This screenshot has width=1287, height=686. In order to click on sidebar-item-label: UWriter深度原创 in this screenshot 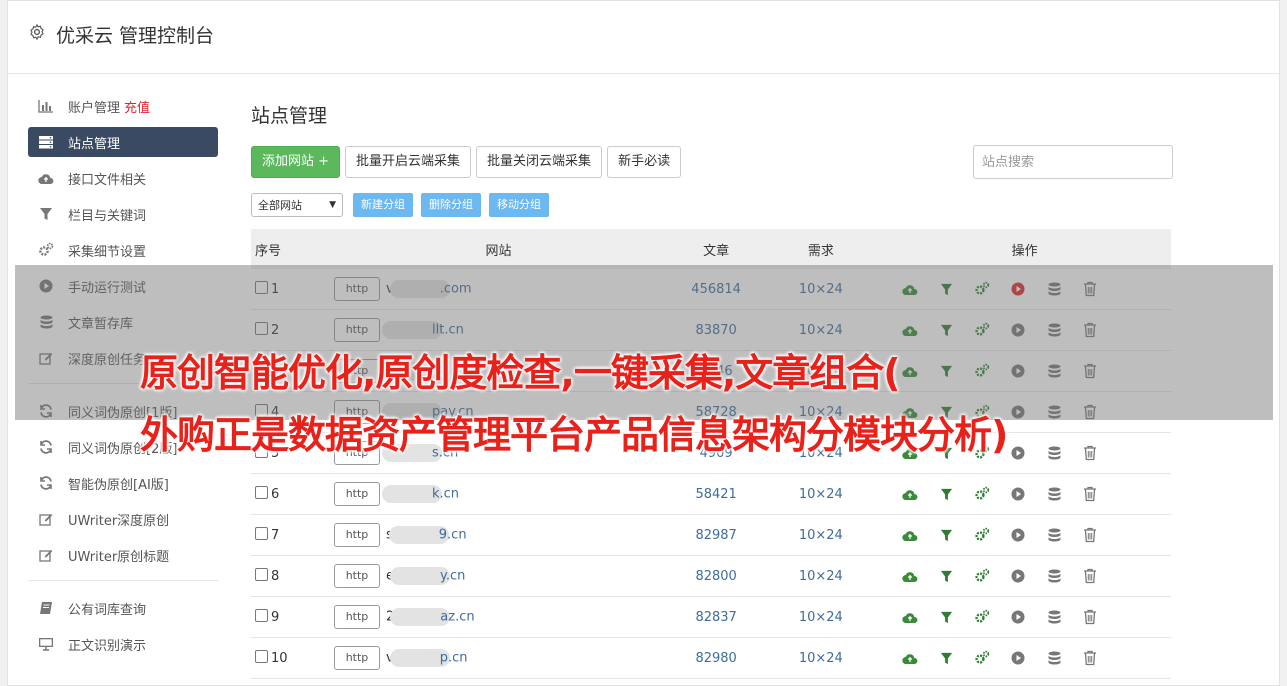, I will do `click(119, 521)`.